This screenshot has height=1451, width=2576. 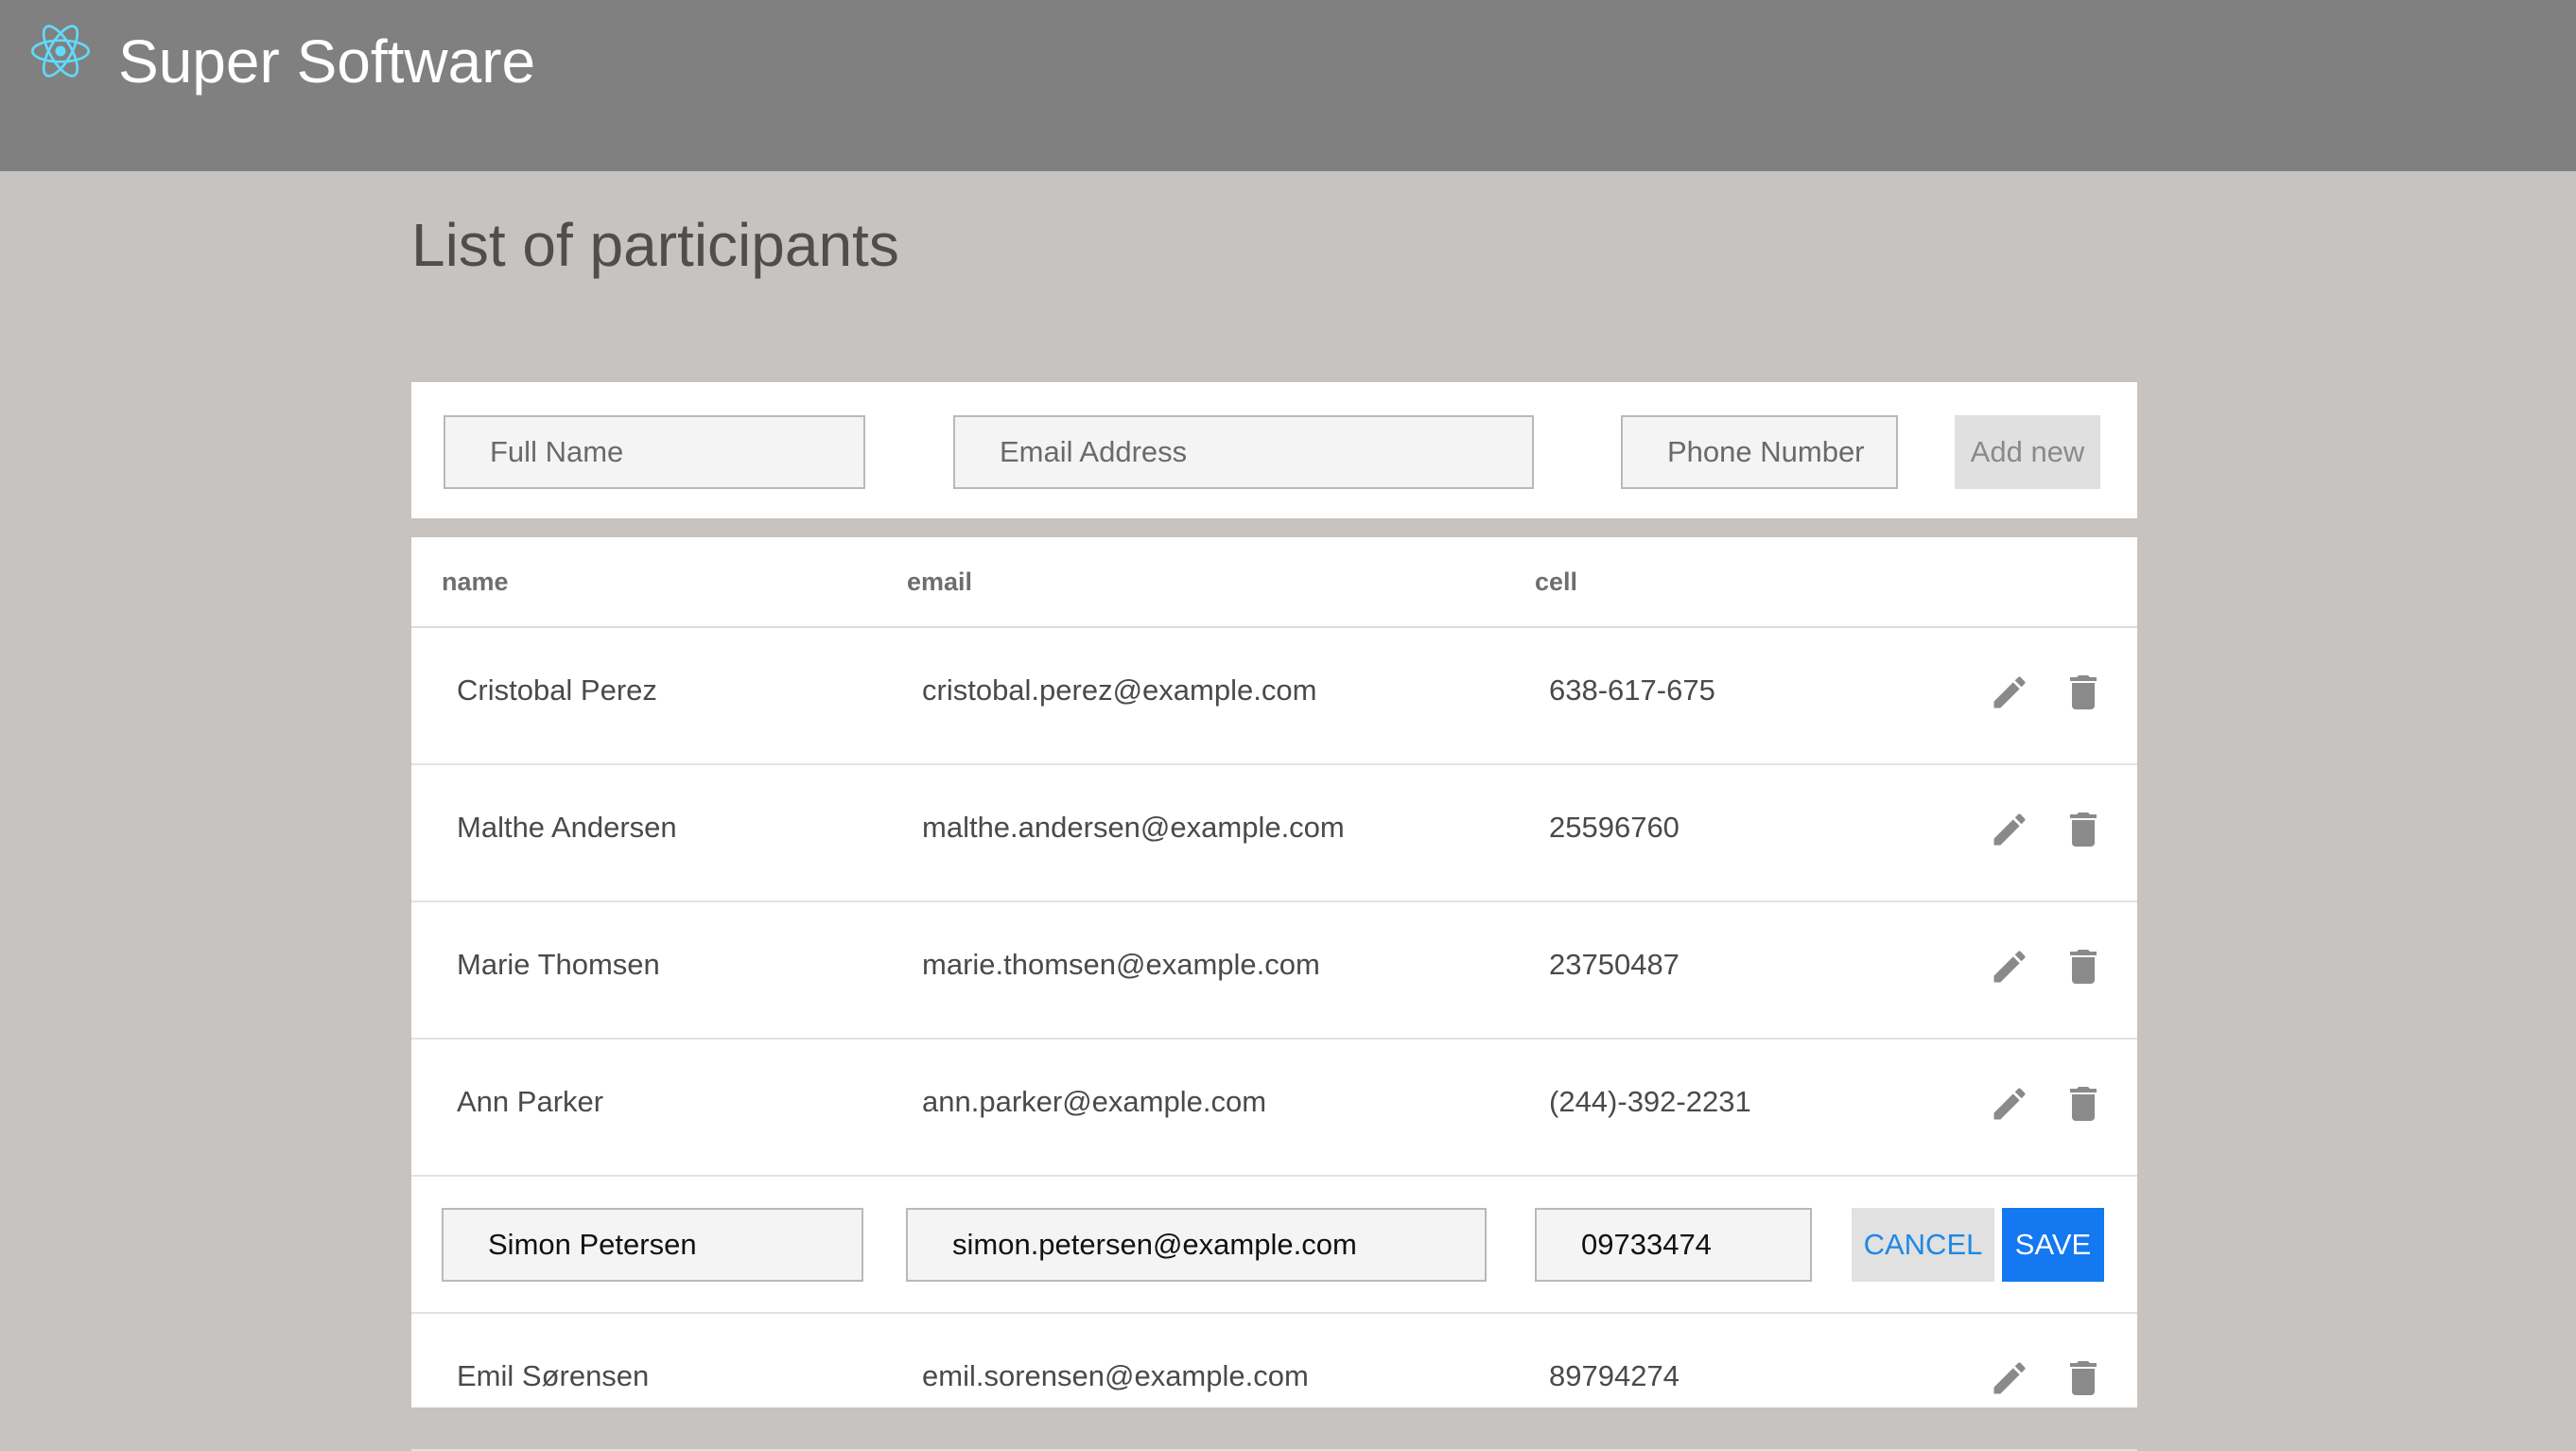 What do you see at coordinates (2053, 1245) in the screenshot?
I see `save-button: SAVE` at bounding box center [2053, 1245].